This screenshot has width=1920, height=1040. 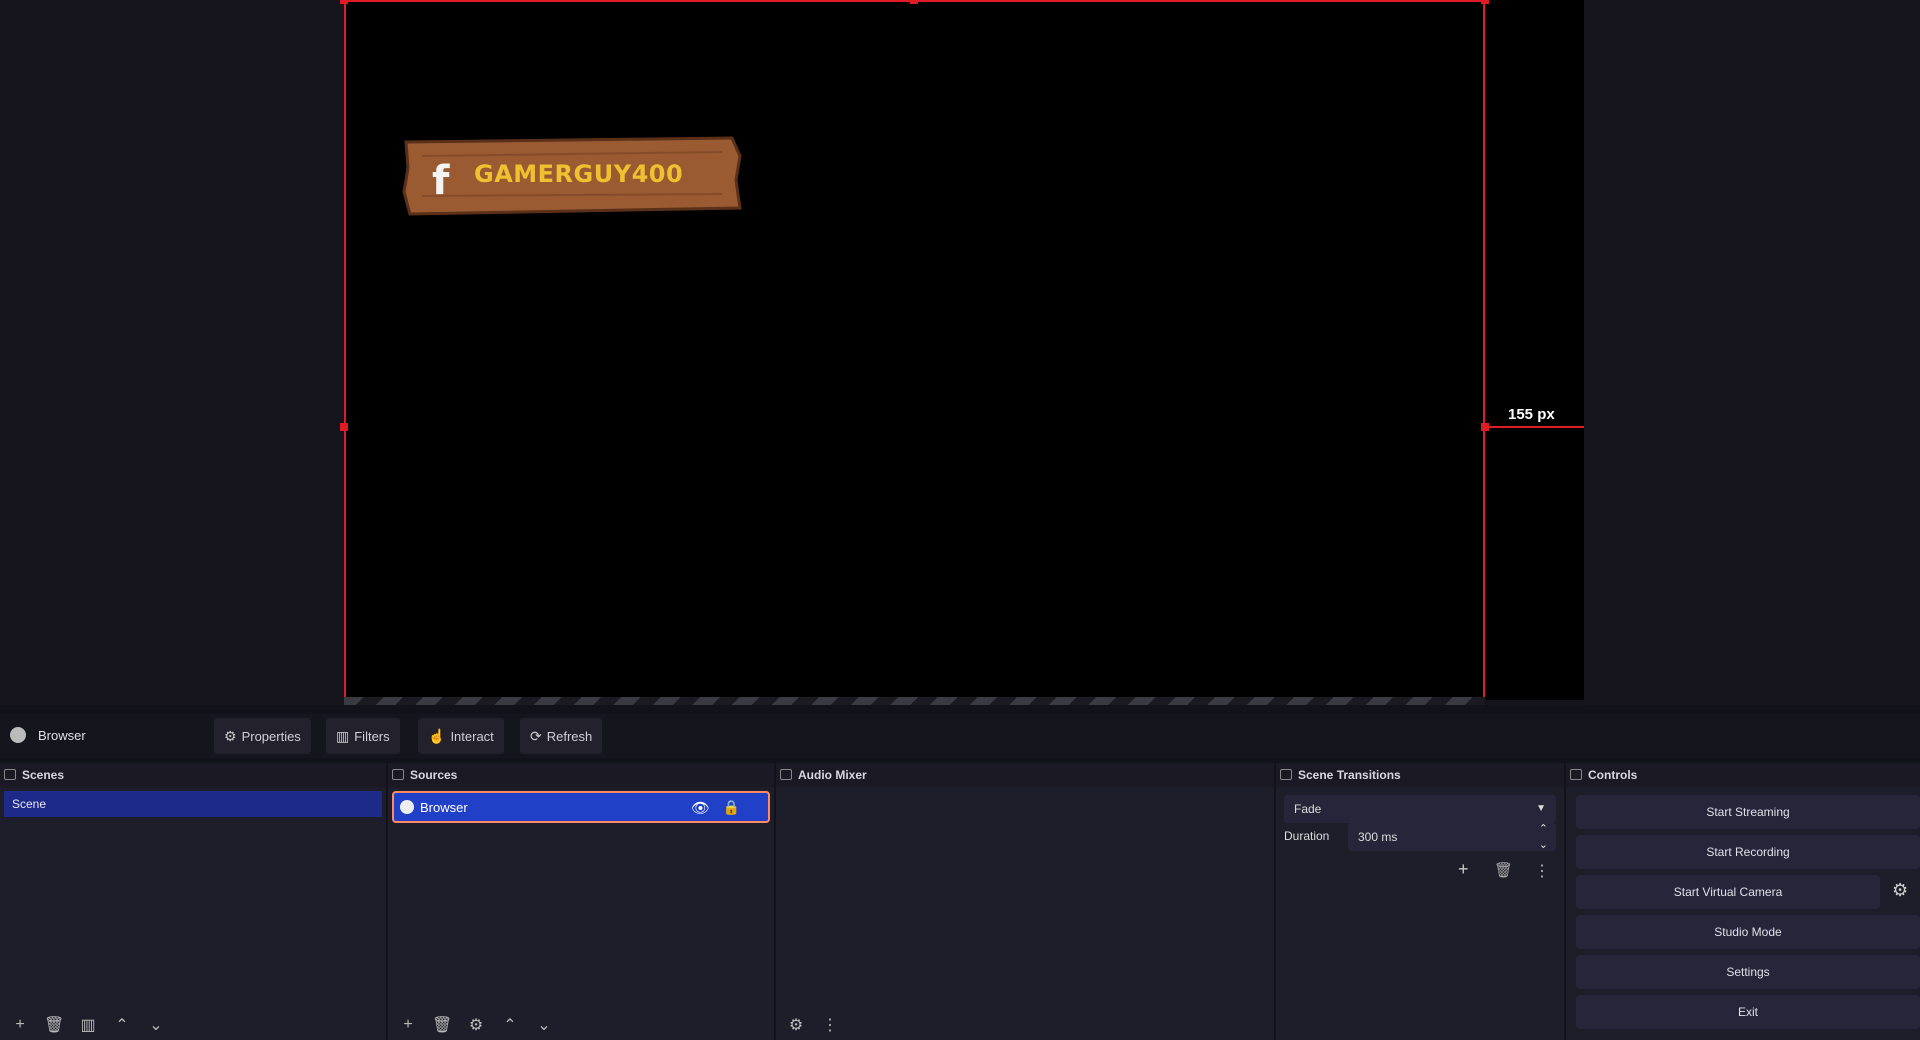 I want to click on canvas-edge-hatch, so click(x=914, y=701).